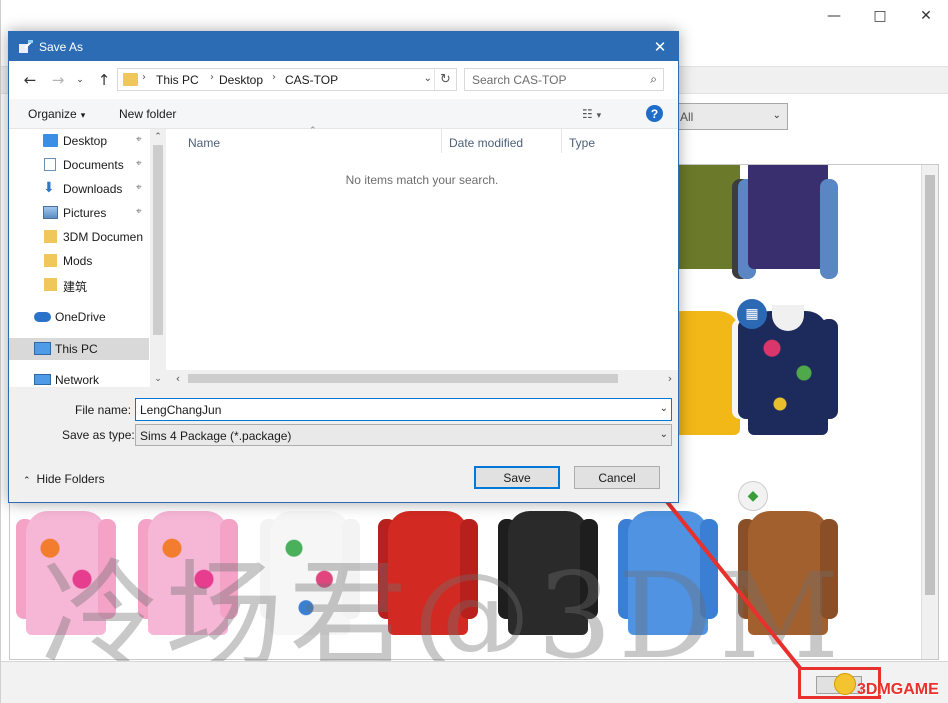  I want to click on dialog-title: Save As, so click(61, 47).